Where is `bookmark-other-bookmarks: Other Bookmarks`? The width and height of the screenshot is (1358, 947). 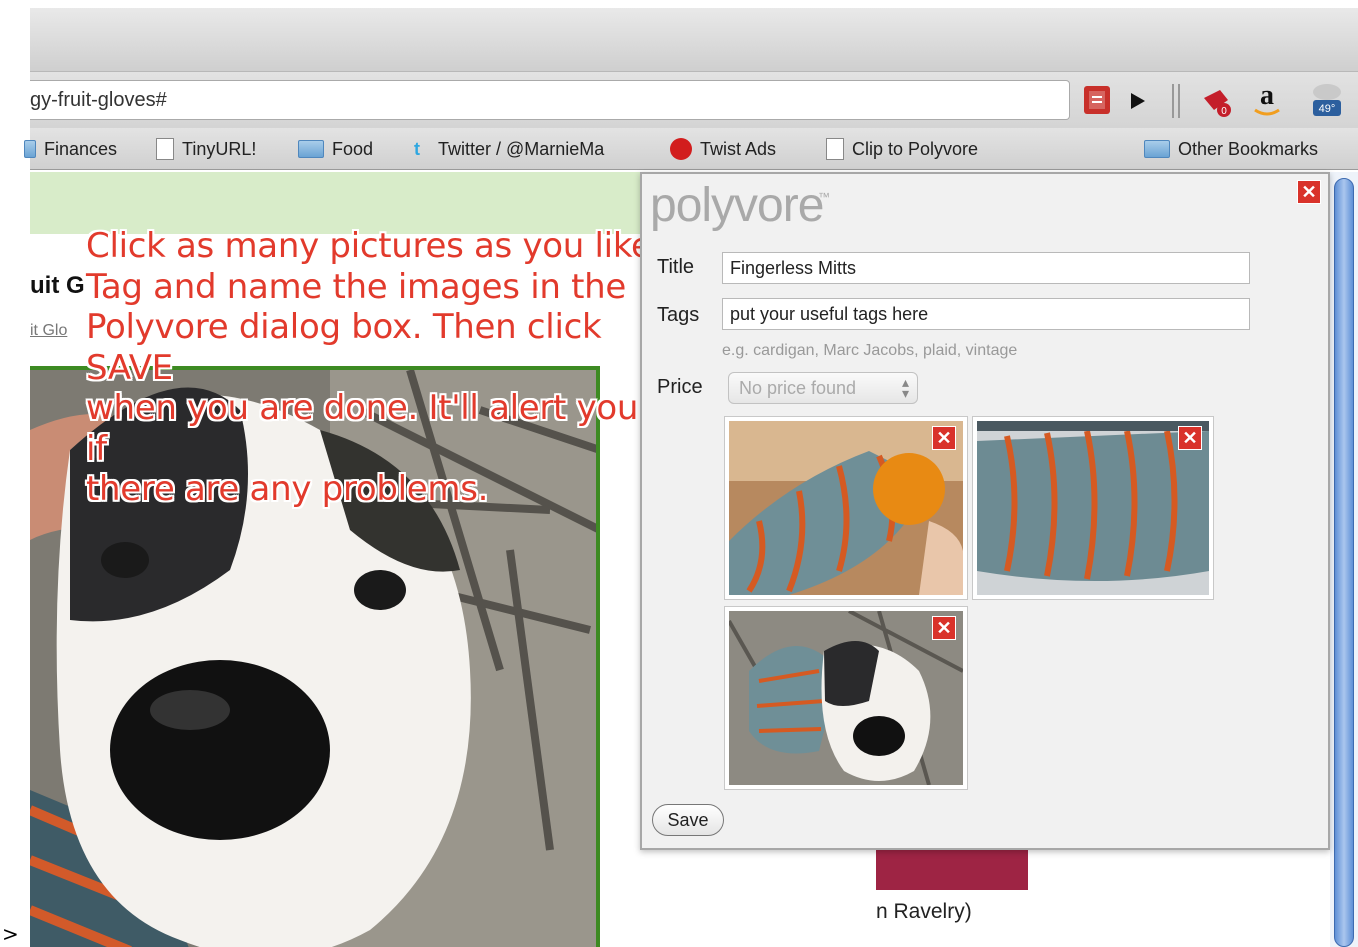
bookmark-other-bookmarks: Other Bookmarks is located at coordinates (1231, 149).